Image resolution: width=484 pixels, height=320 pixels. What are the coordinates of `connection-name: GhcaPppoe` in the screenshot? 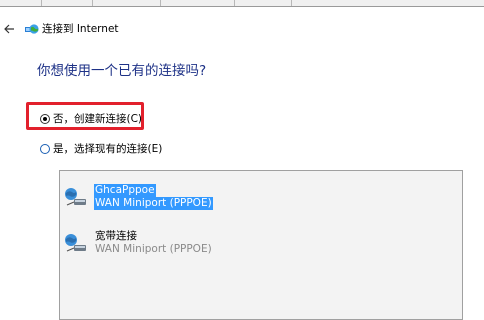 It's located at (125, 190).